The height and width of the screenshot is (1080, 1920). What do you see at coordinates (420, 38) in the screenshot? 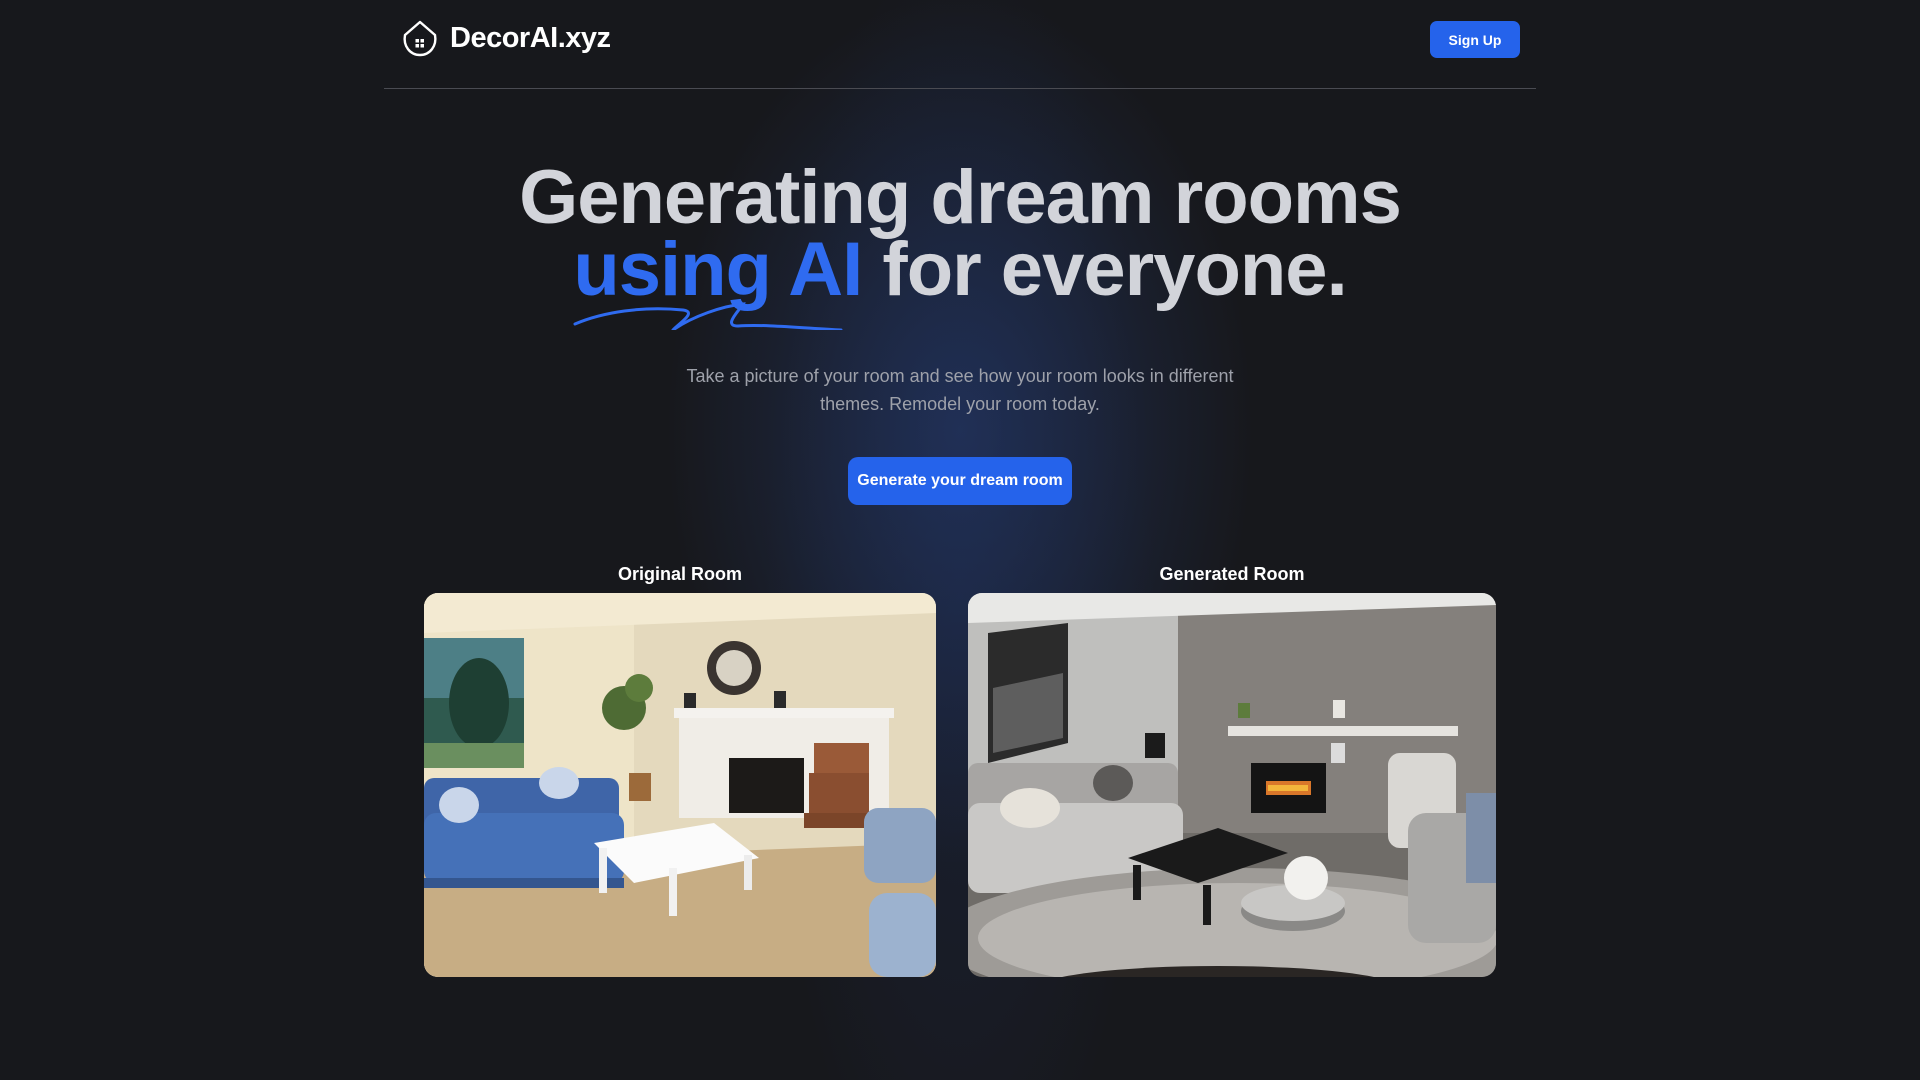
I see `house-icon` at bounding box center [420, 38].